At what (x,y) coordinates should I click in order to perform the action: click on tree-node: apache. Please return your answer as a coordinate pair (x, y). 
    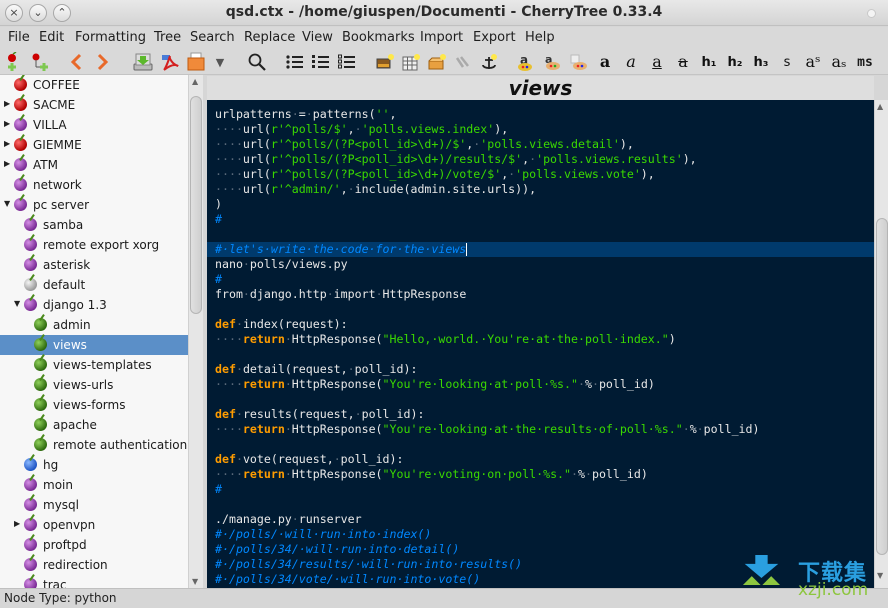
    Looking at the image, I should click on (94, 425).